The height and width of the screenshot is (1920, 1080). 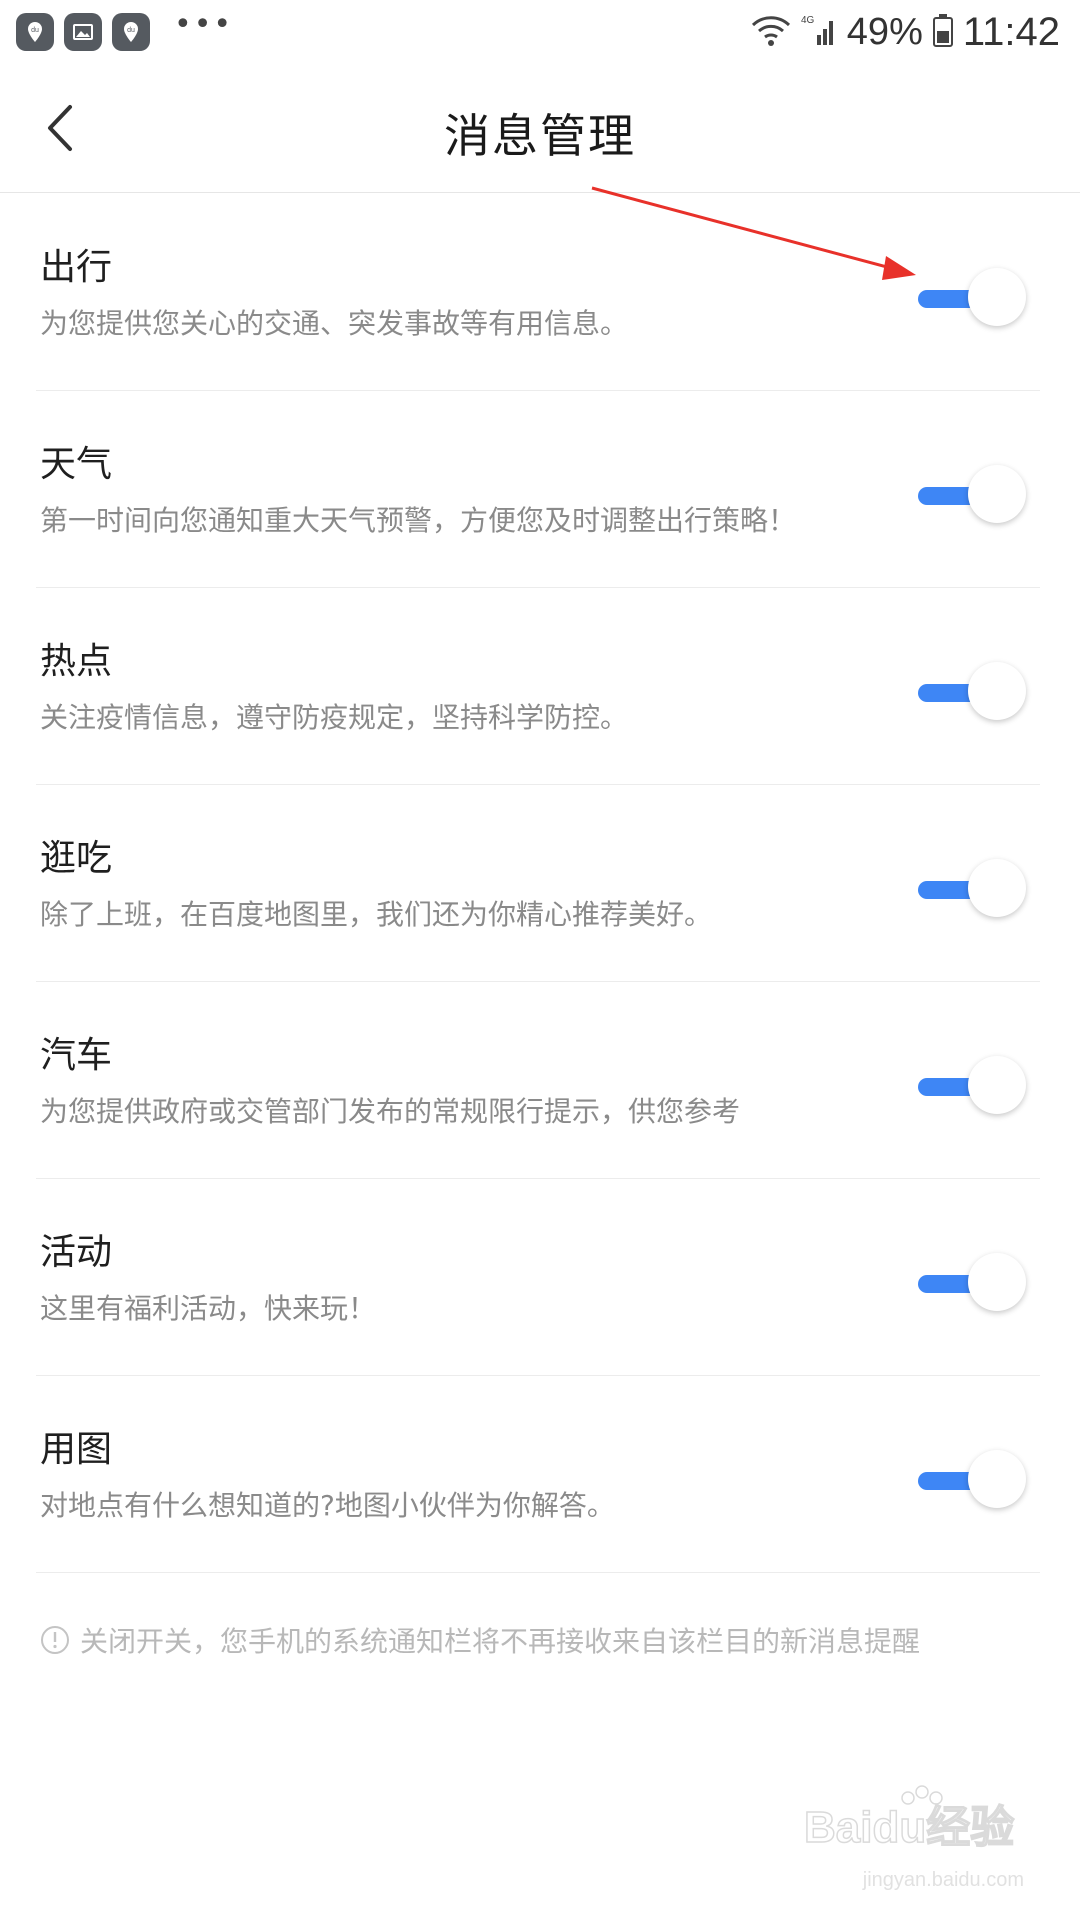 I want to click on setting-row-activity: 活动 这里有福利活动，快来玩！, so click(x=540, y=1277).